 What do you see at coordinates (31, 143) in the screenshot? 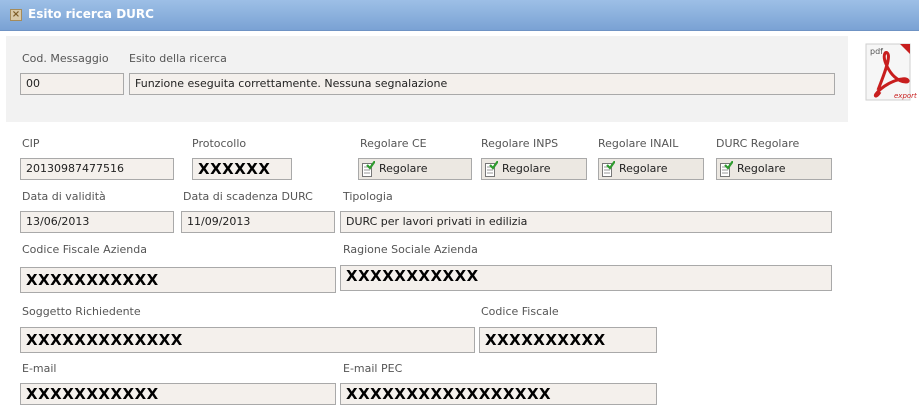
I see `cip-label: CIP` at bounding box center [31, 143].